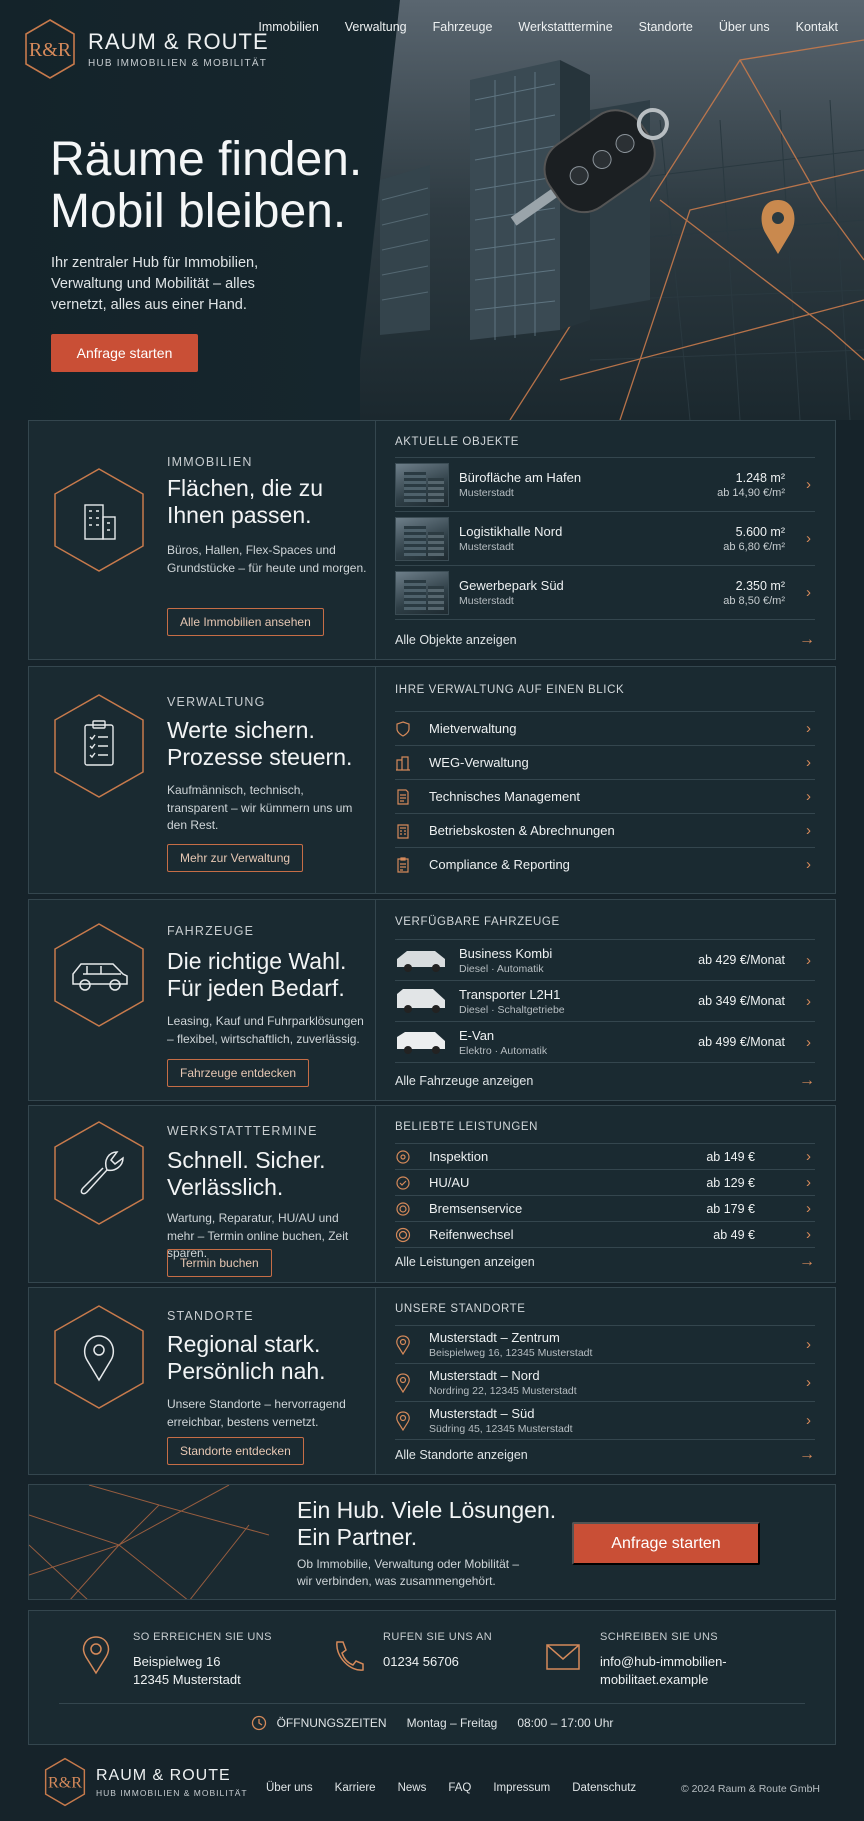 The image size is (864, 1821). I want to click on clock-icon, so click(258, 1723).